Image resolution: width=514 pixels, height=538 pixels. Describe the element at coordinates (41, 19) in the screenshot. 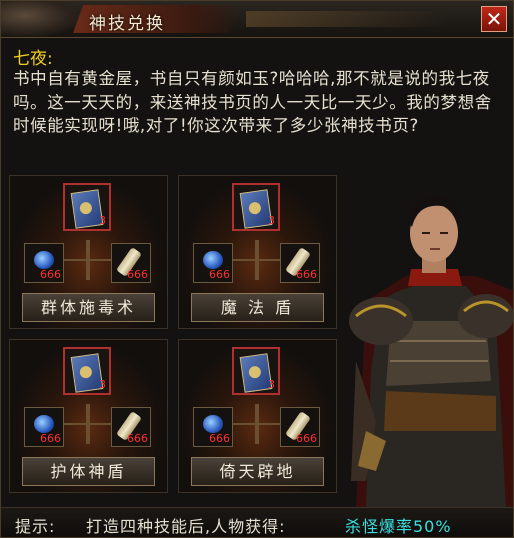

I see `dragon-emblem-icon` at that location.